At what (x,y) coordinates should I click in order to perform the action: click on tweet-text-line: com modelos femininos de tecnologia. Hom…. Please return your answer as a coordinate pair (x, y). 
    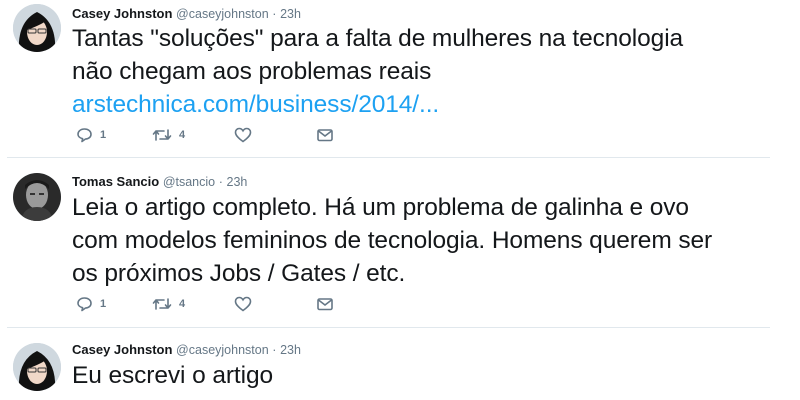
    Looking at the image, I should click on (392, 240).